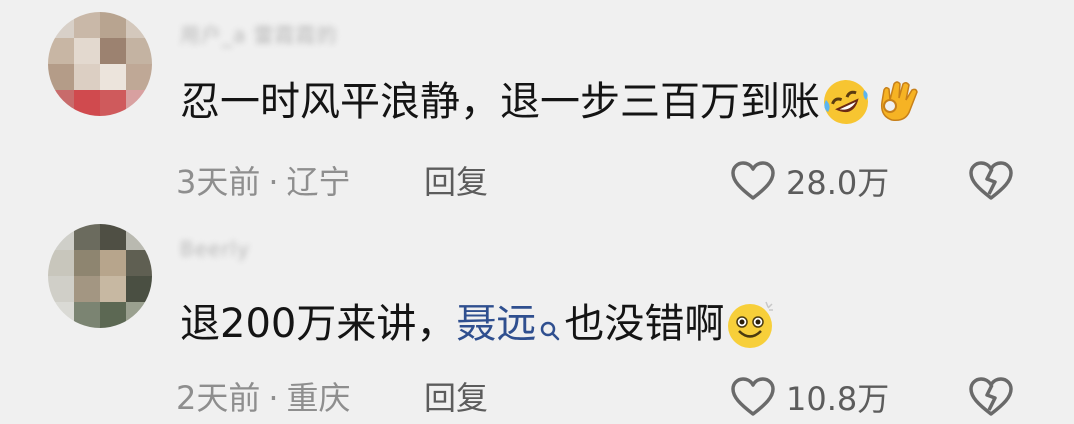 The image size is (1074, 424). Describe the element at coordinates (750, 324) in the screenshot. I see `grin-emoji` at that location.